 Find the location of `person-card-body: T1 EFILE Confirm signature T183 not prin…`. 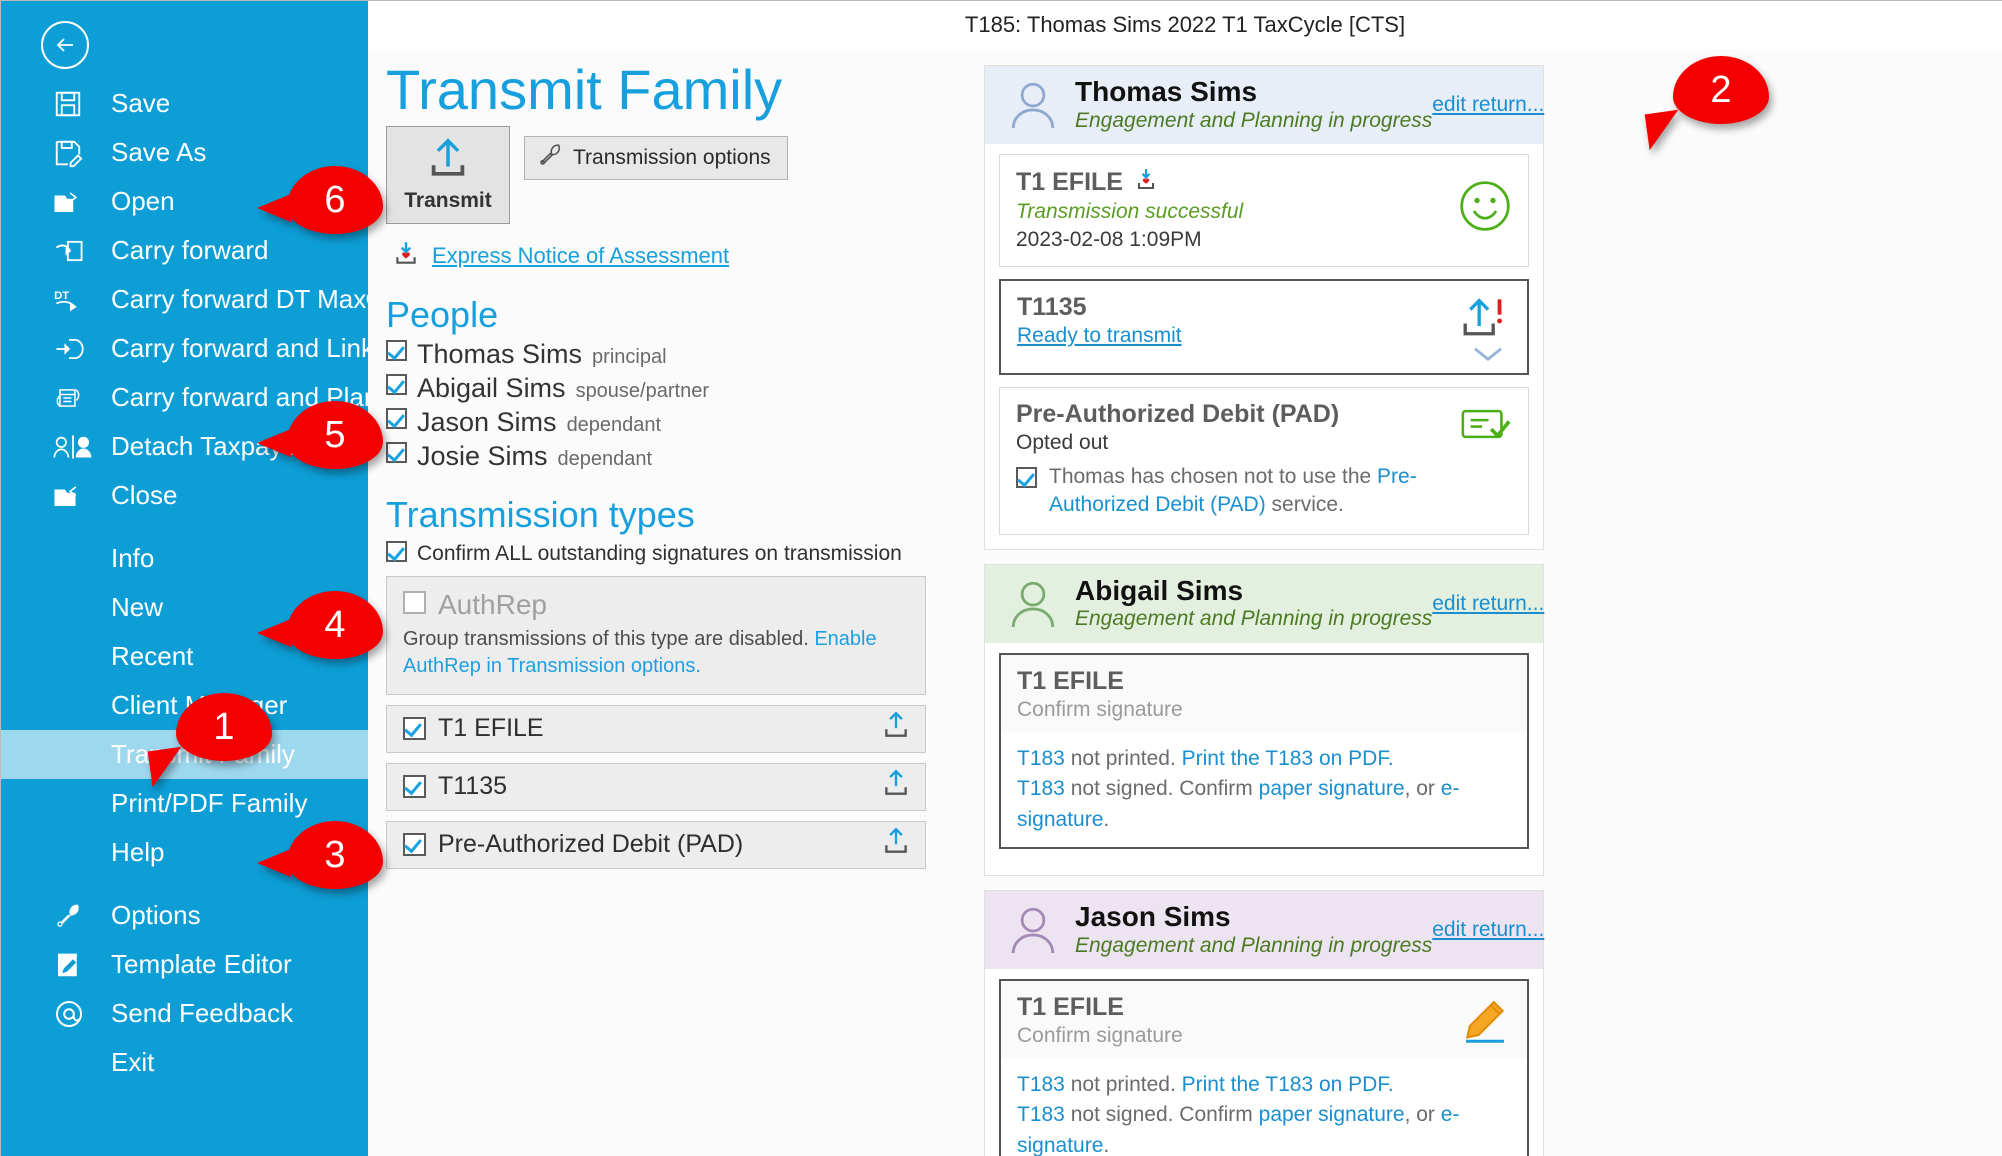

person-card-body: T1 EFILE Confirm signature T183 not prin… is located at coordinates (1264, 759).